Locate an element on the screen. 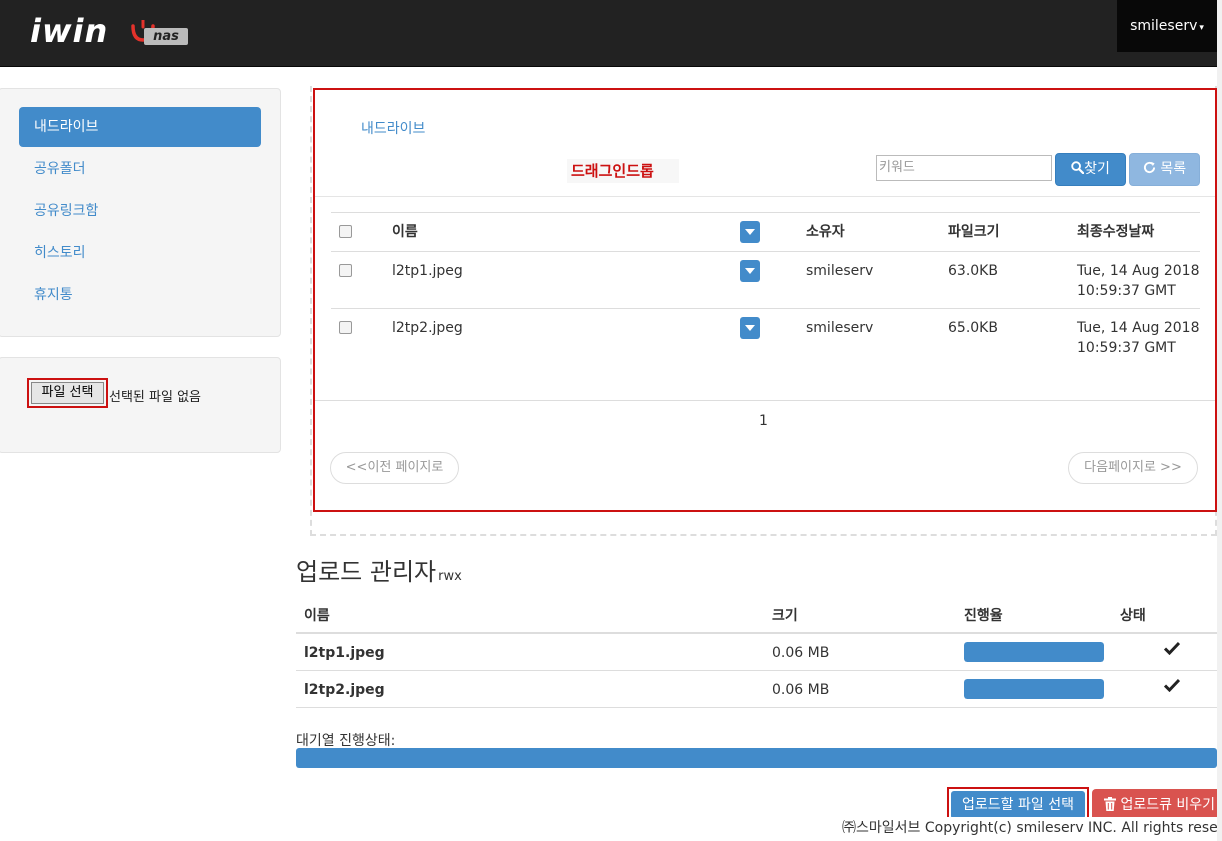 The image size is (1222, 841). upload-file-name: l2tp1.jpeg is located at coordinates (344, 653).